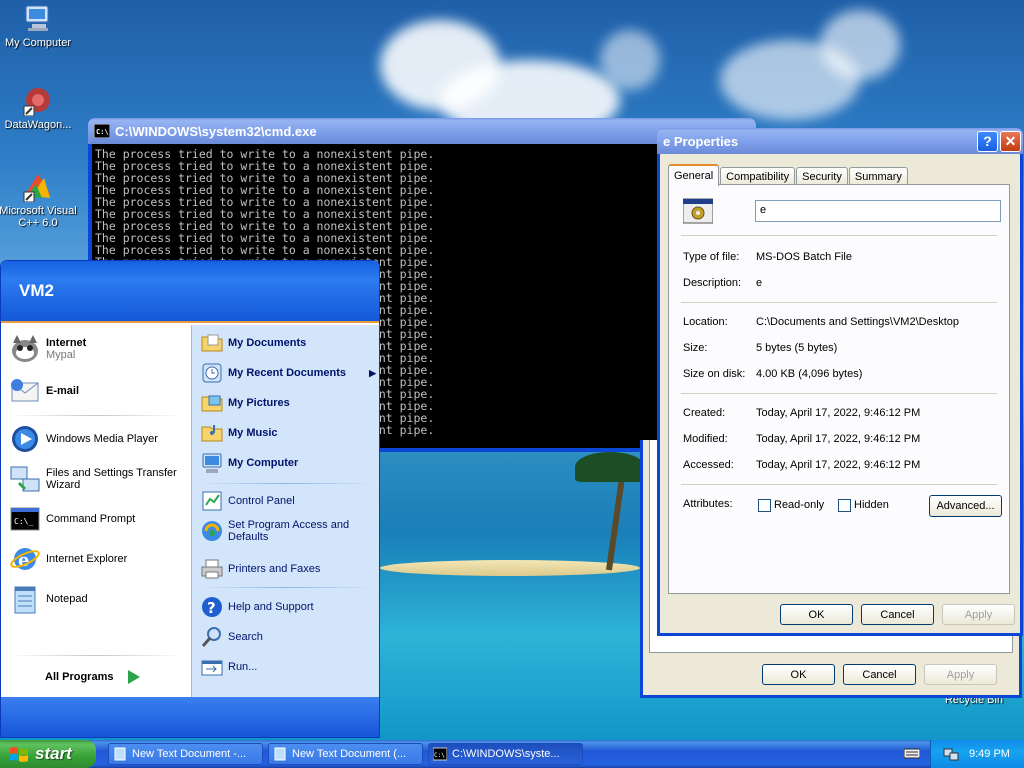 The width and height of the screenshot is (1024, 768). Describe the element at coordinates (798, 674) in the screenshot. I see `back-ok-button: OK` at that location.